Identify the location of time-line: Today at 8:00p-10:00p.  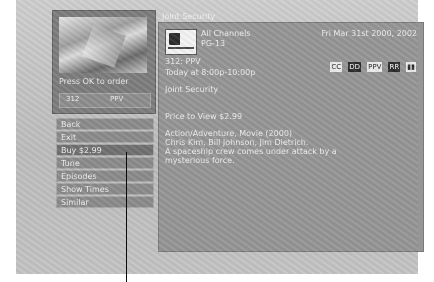
(210, 72).